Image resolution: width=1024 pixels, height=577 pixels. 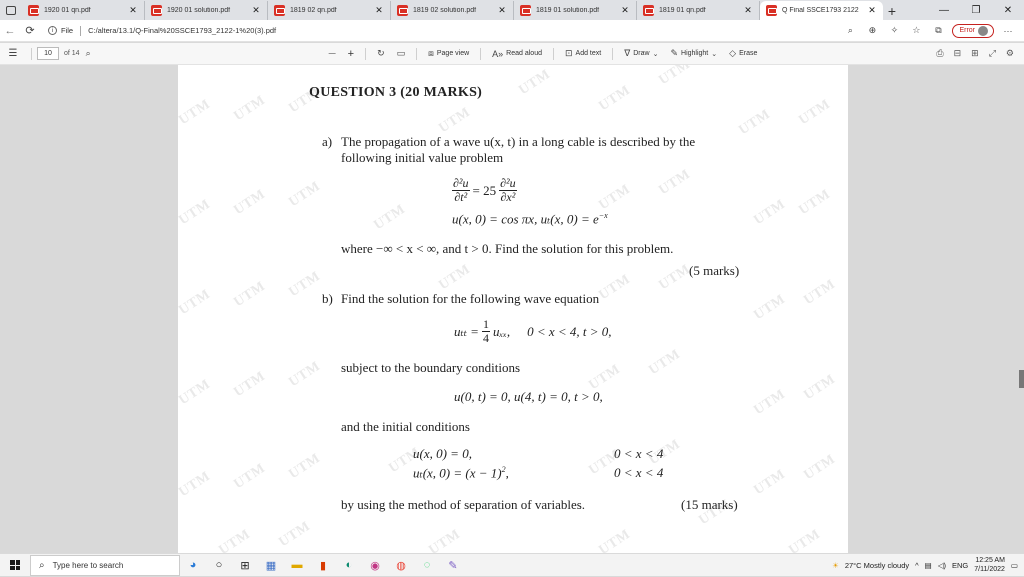 I want to click on part-a-marks: (5 marks), so click(x=714, y=270).